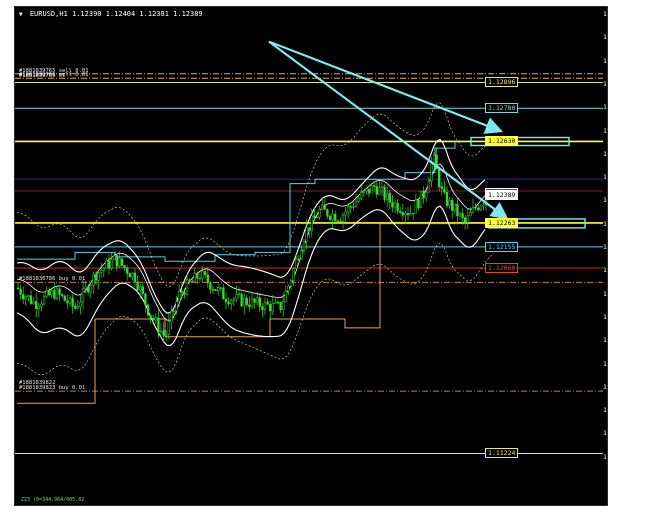 The width and height of the screenshot is (647, 516). I want to click on price-badge: 1.11224, so click(502, 453).